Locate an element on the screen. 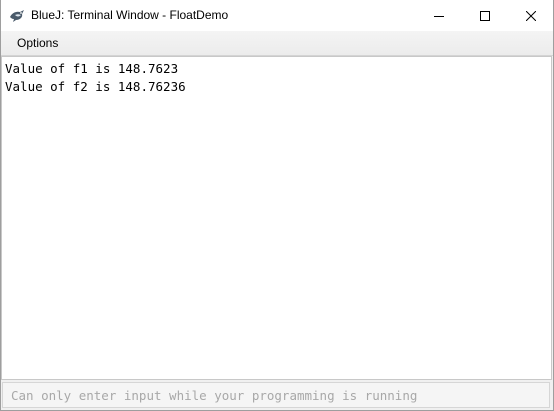  minimize-button is located at coordinates (439, 15).